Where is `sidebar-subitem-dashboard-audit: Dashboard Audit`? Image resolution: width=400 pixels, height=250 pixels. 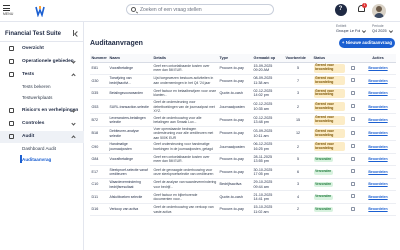 sidebar-subitem-dashboard-audit: Dashboard Audit is located at coordinates (39, 148).